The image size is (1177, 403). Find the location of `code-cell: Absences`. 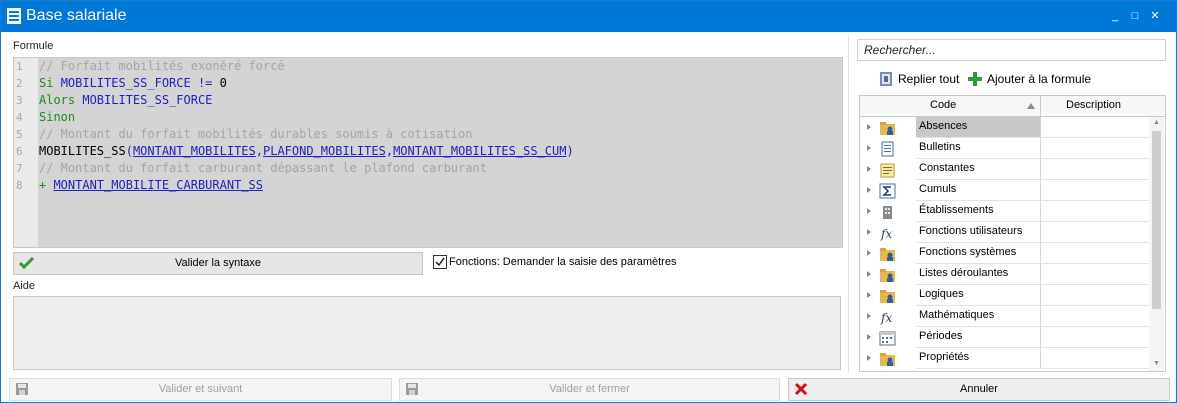

code-cell: Absences is located at coordinates (978, 127).